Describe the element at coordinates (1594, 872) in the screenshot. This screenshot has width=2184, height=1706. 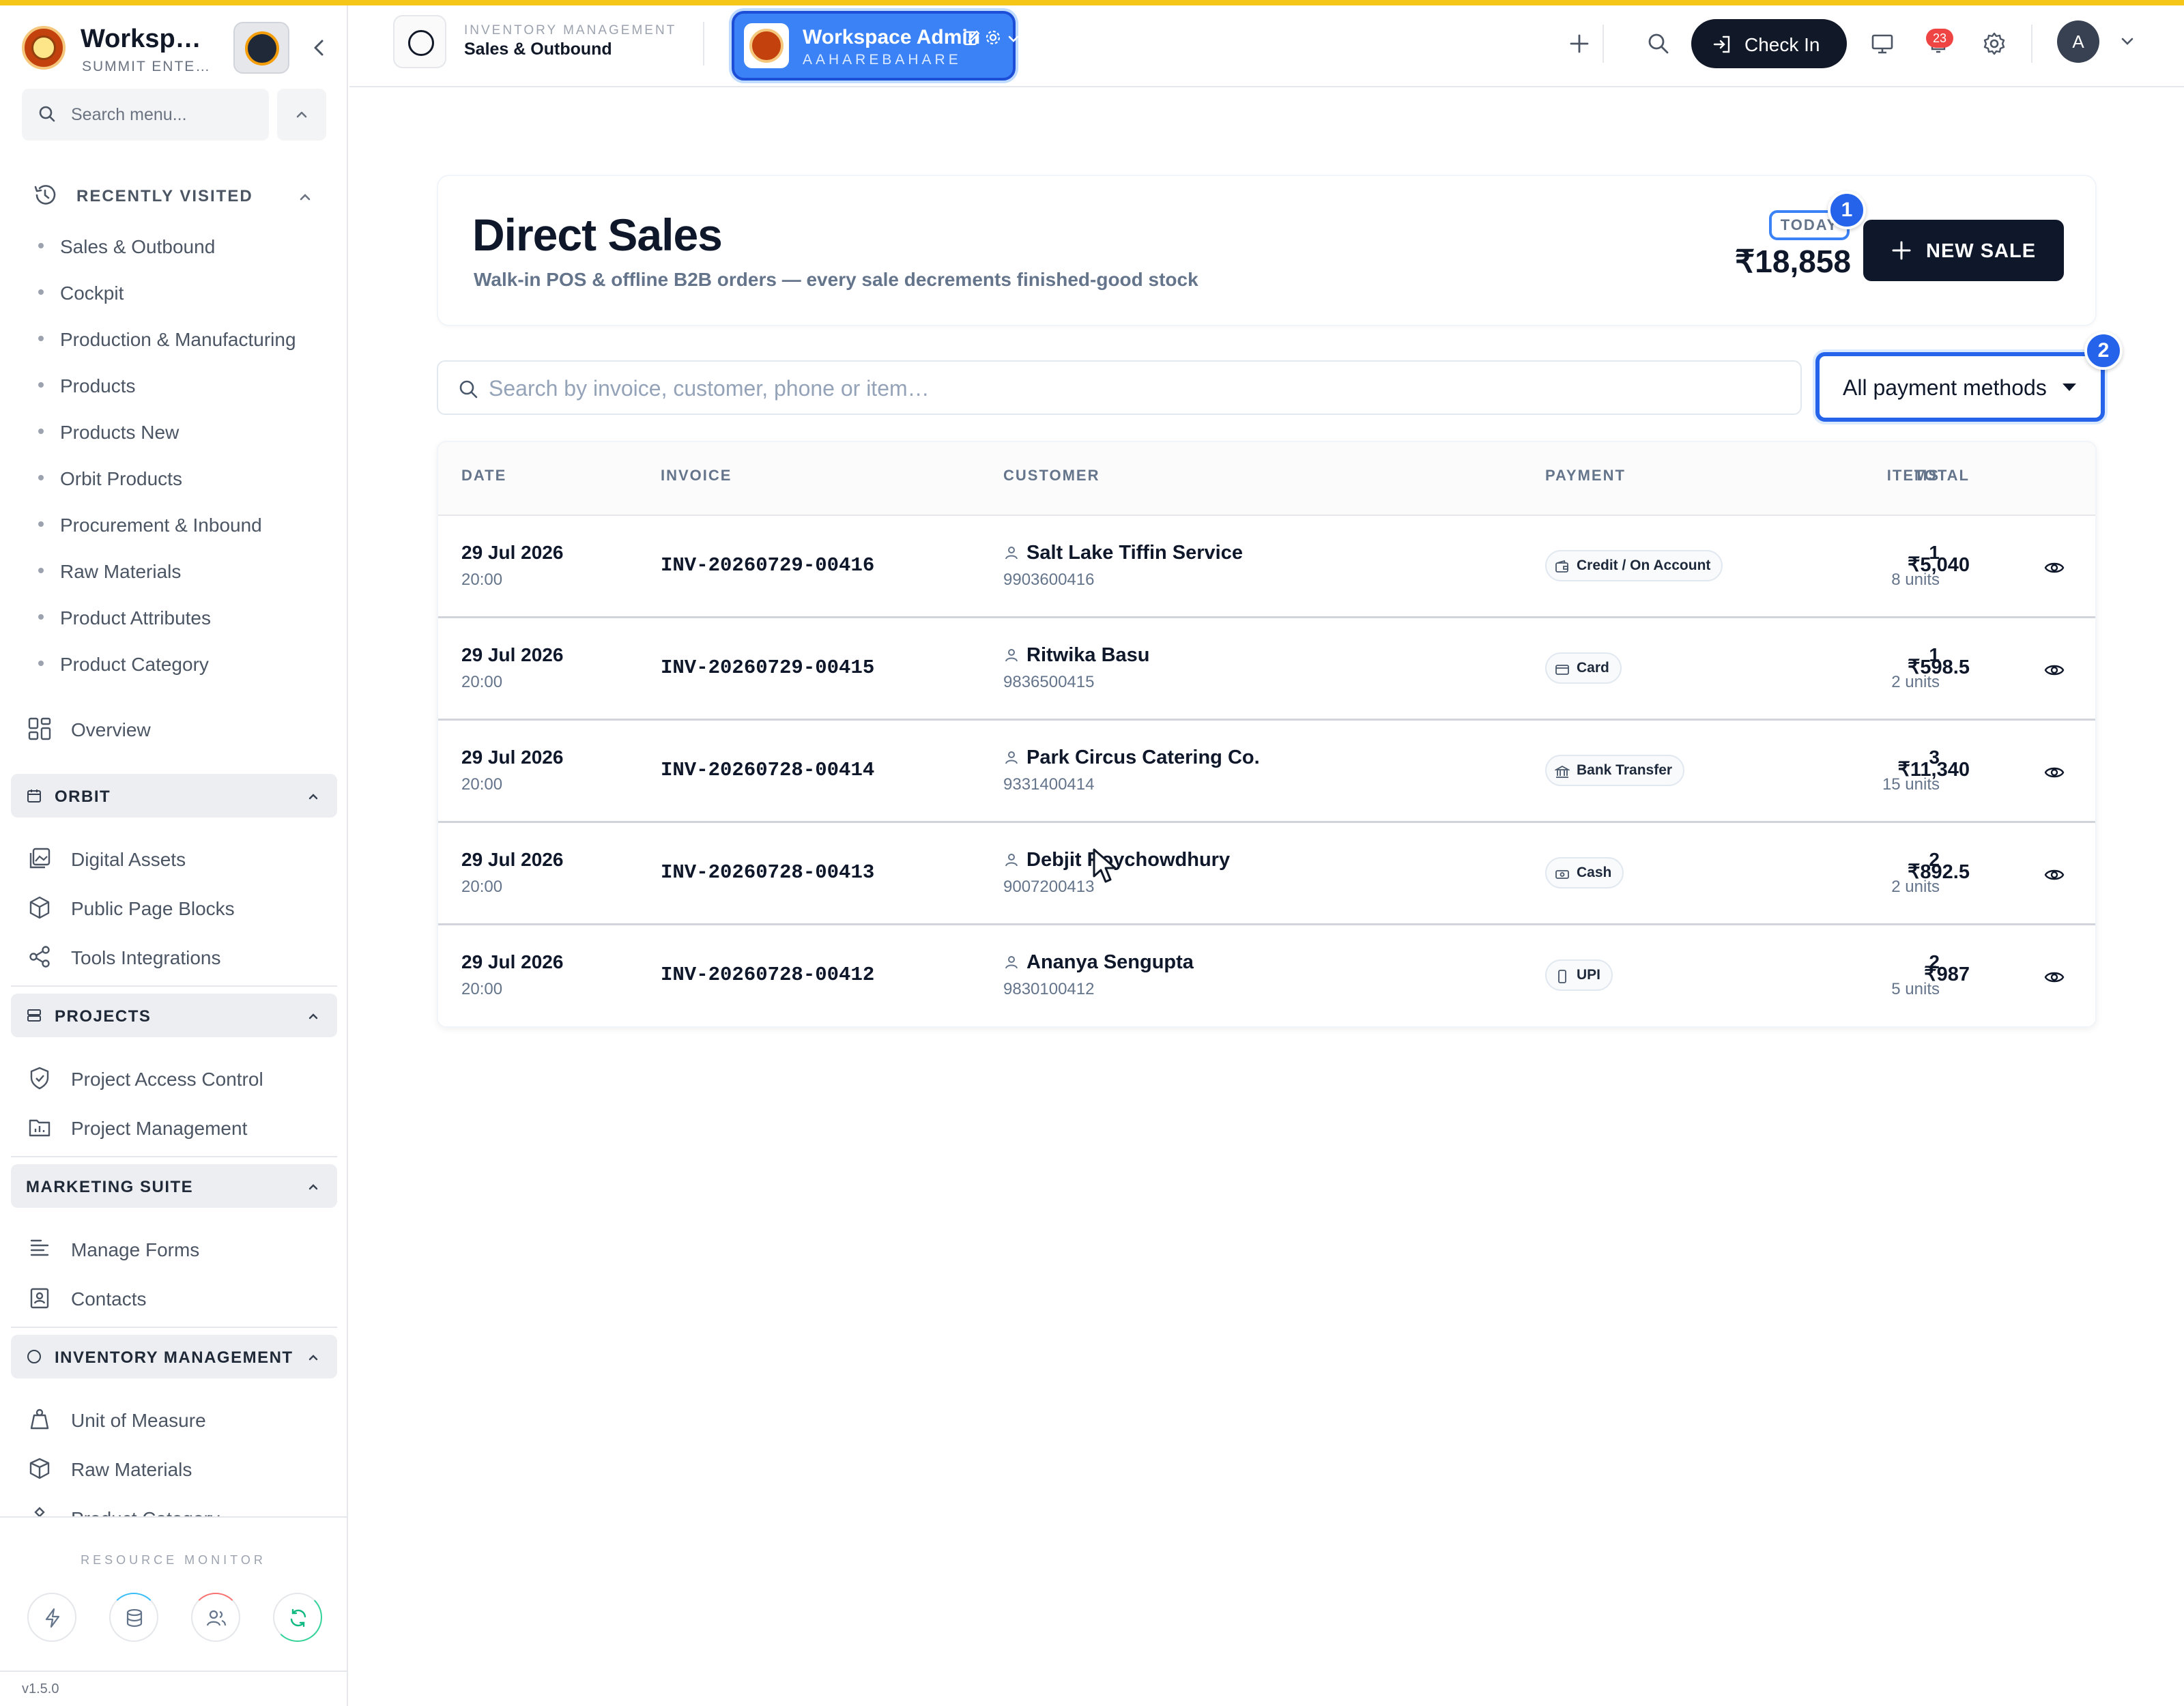
I see `row-payment-label: Cash` at that location.